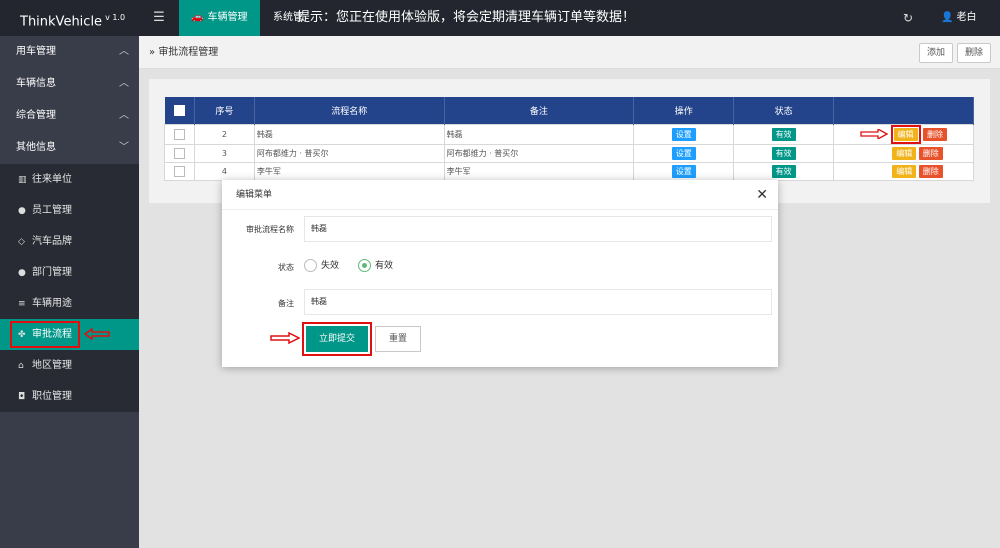 Image resolution: width=1000 pixels, height=548 pixels. I want to click on brand-logo: ThinkVehicle v 1.0, so click(69, 18).